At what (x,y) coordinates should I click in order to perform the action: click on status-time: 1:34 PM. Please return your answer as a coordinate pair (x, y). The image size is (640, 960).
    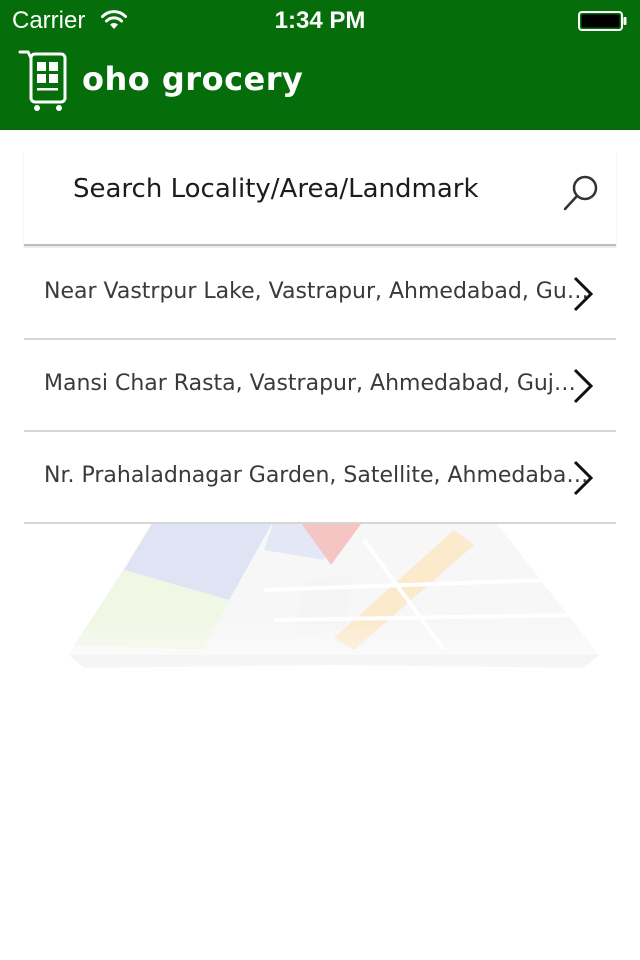
    Looking at the image, I should click on (320, 20).